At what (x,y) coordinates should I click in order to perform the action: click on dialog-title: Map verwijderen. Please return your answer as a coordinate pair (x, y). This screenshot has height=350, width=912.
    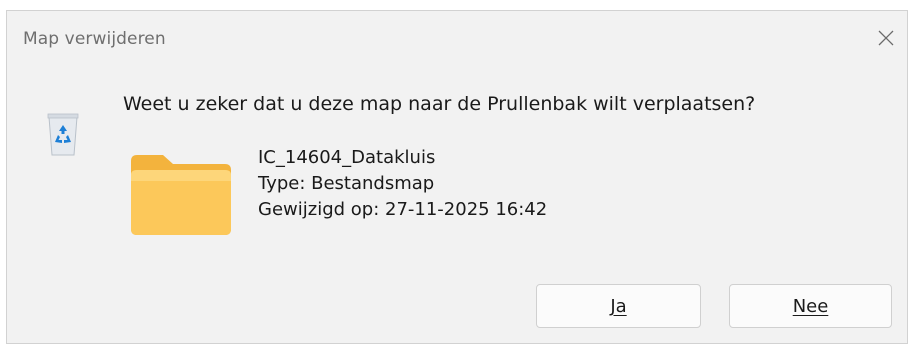
    Looking at the image, I should click on (94, 39).